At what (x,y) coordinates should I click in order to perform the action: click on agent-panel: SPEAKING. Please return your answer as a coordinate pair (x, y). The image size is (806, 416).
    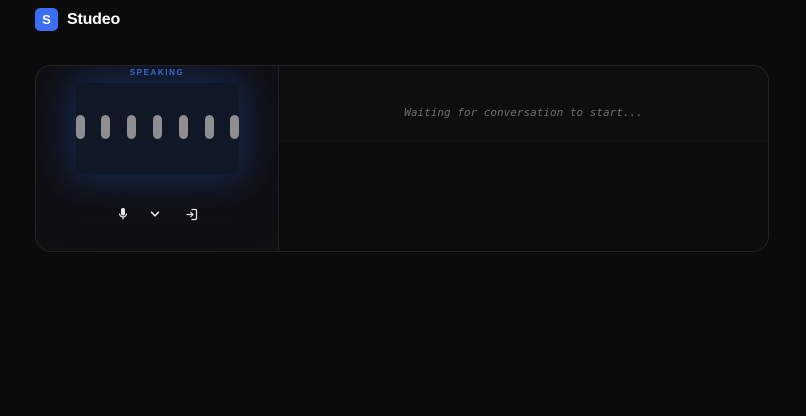
    Looking at the image, I should click on (157, 158).